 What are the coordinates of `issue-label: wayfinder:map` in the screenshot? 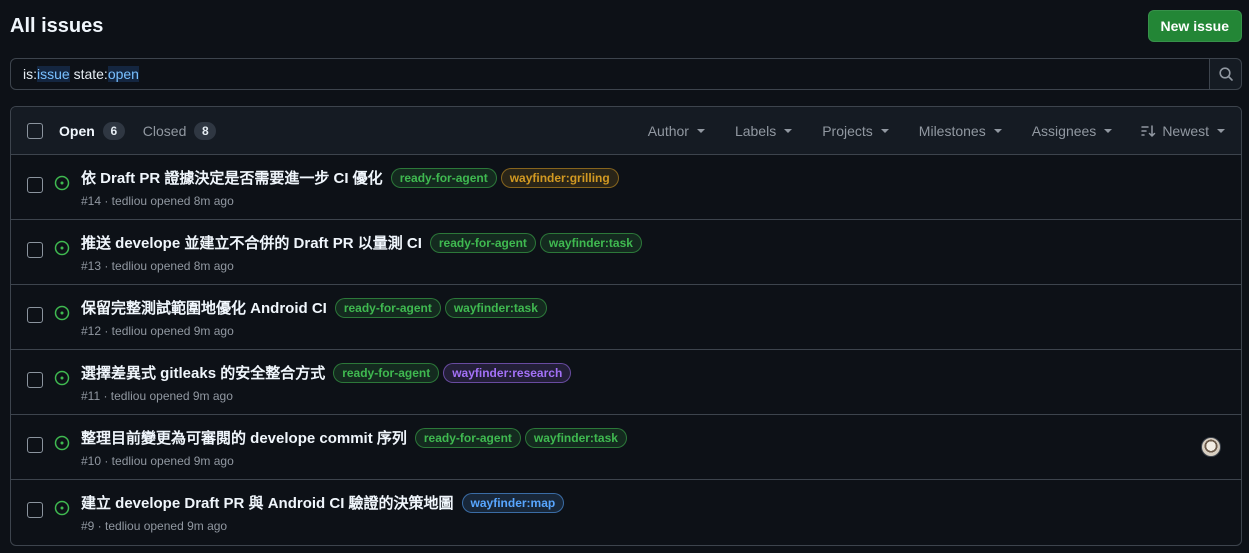 It's located at (513, 502).